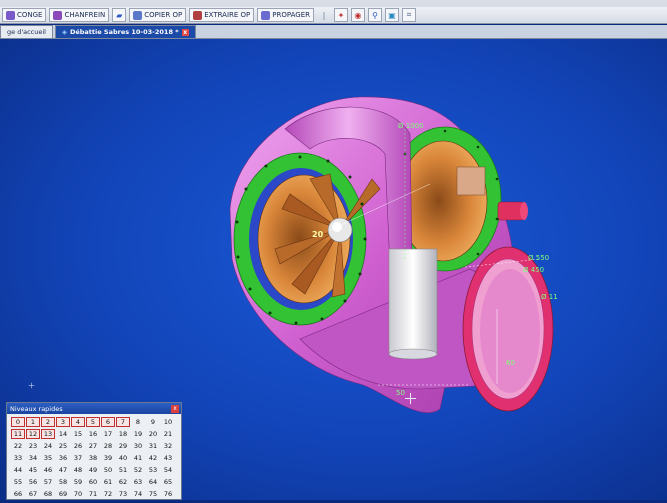 Image resolution: width=667 pixels, height=503 pixels. What do you see at coordinates (18, 446) in the screenshot?
I see `level-cell: 22` at bounding box center [18, 446].